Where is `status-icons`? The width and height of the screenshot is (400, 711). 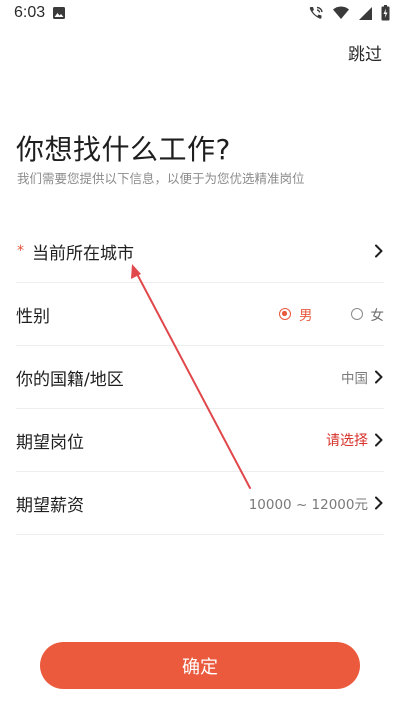 status-icons is located at coordinates (349, 13).